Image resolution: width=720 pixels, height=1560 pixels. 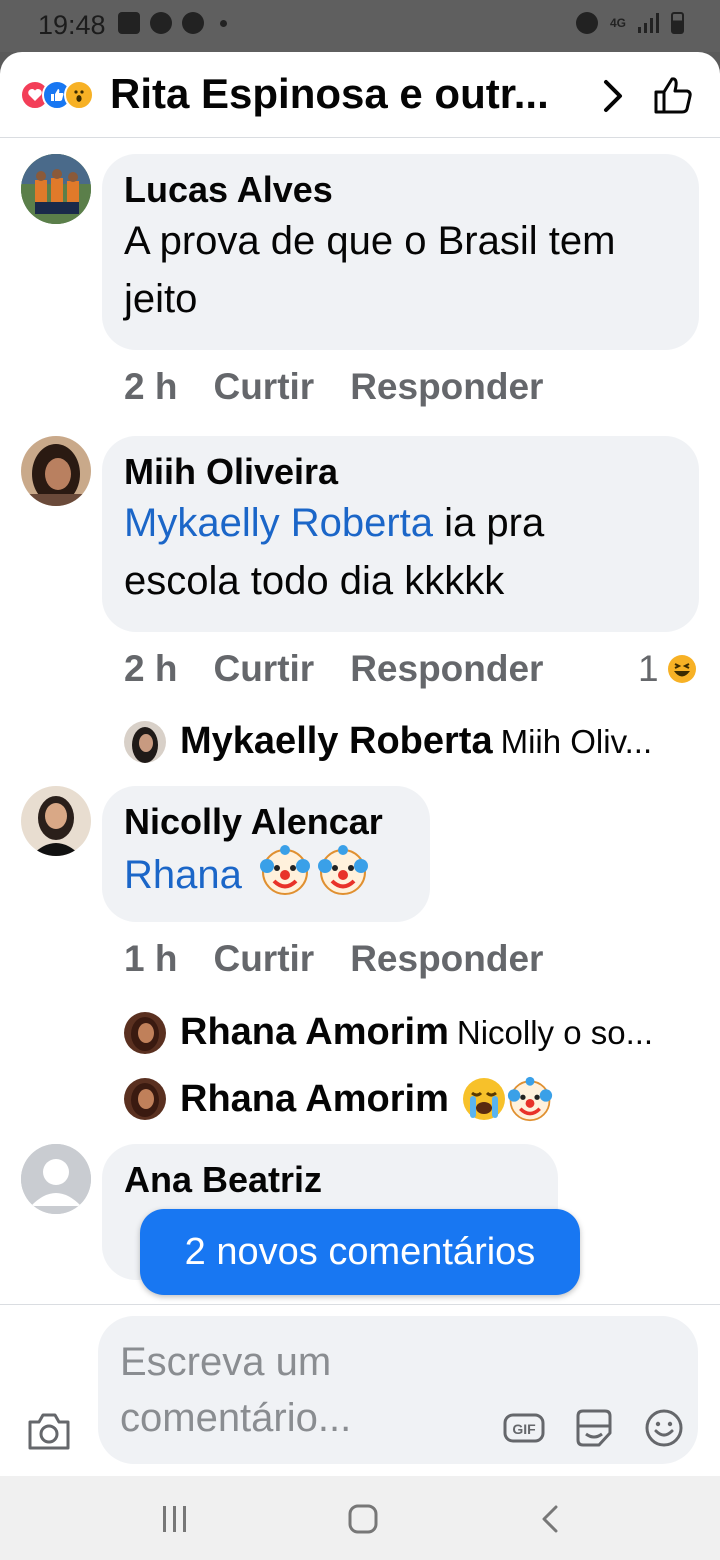 What do you see at coordinates (586, 23) in the screenshot?
I see `alarm-icon` at bounding box center [586, 23].